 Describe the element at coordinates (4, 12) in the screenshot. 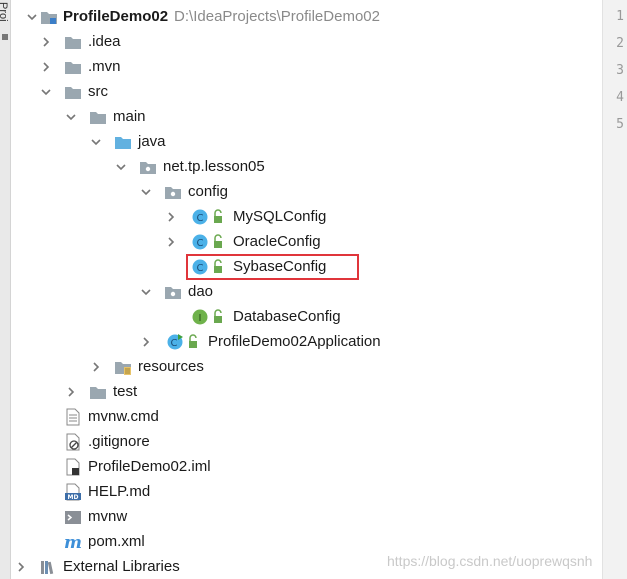

I see `project-tab-label: Proj` at that location.